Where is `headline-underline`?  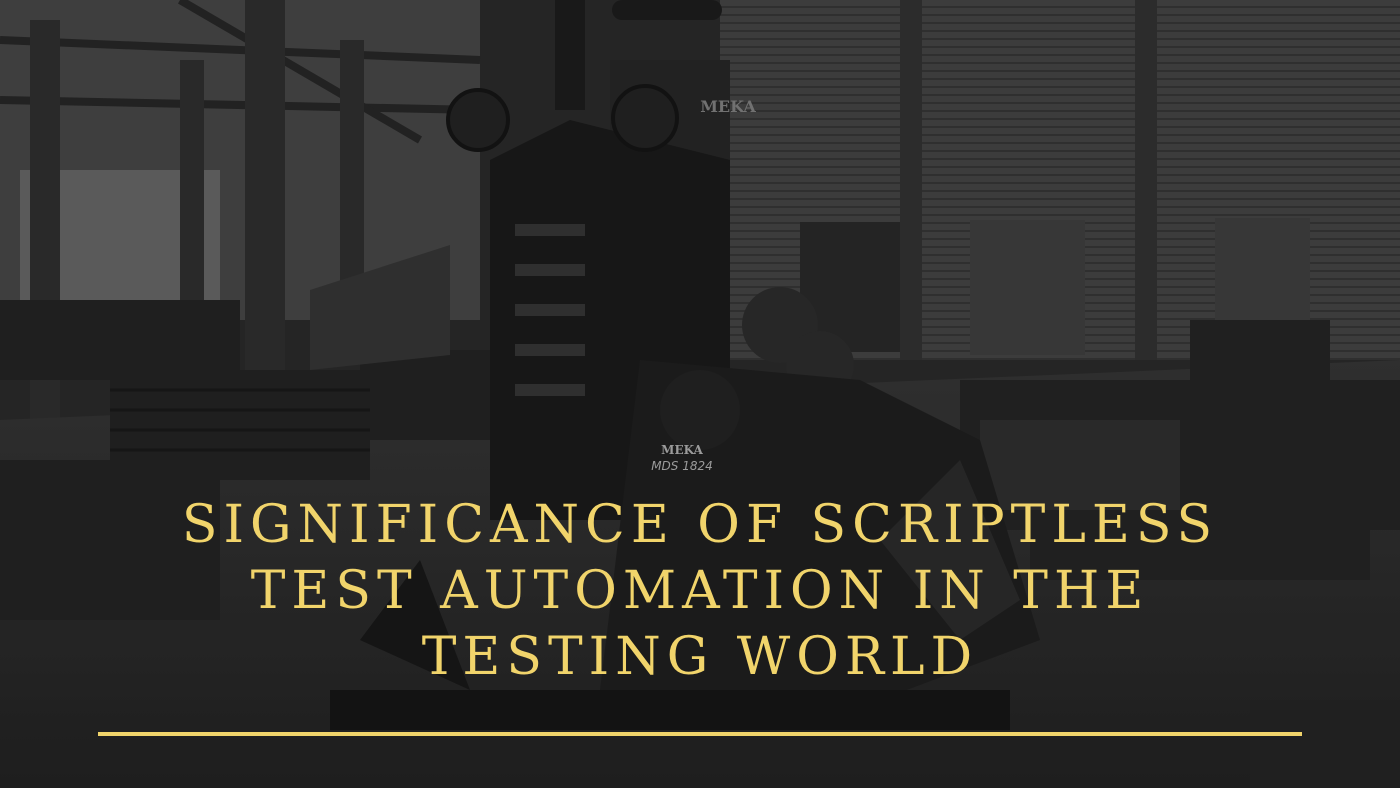 headline-underline is located at coordinates (700, 734).